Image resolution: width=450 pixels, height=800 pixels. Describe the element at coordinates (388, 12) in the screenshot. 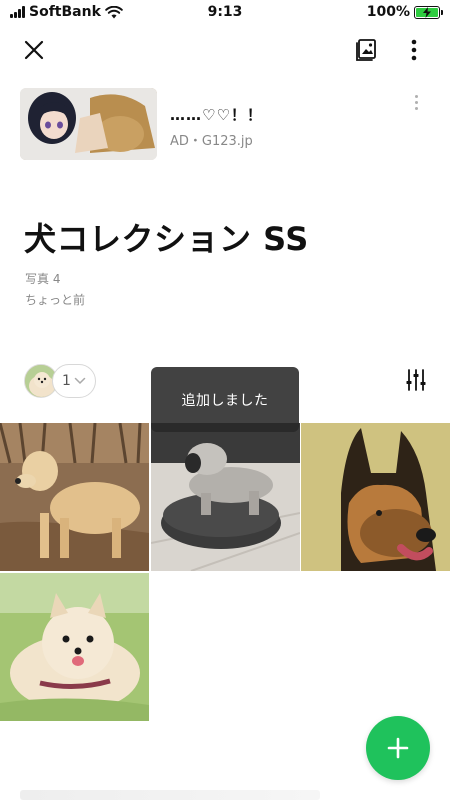

I see `battery-percent: 100%` at that location.